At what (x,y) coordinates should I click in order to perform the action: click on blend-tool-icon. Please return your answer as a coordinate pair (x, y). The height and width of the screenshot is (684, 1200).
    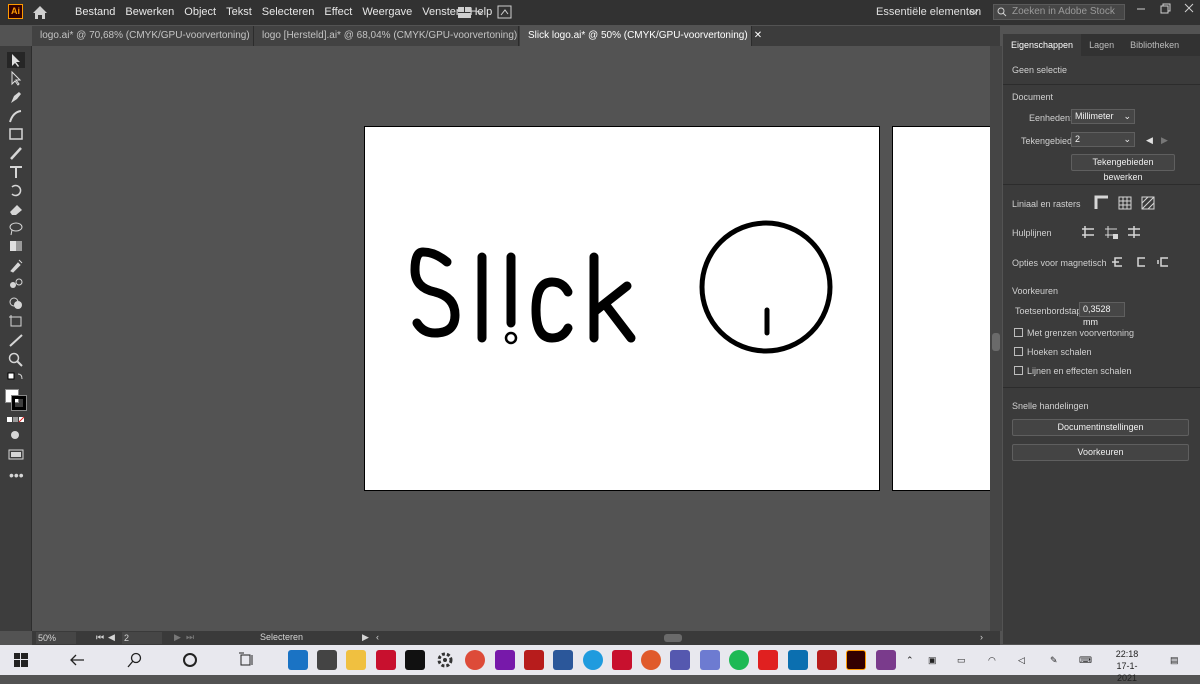
    Looking at the image, I should click on (16, 284).